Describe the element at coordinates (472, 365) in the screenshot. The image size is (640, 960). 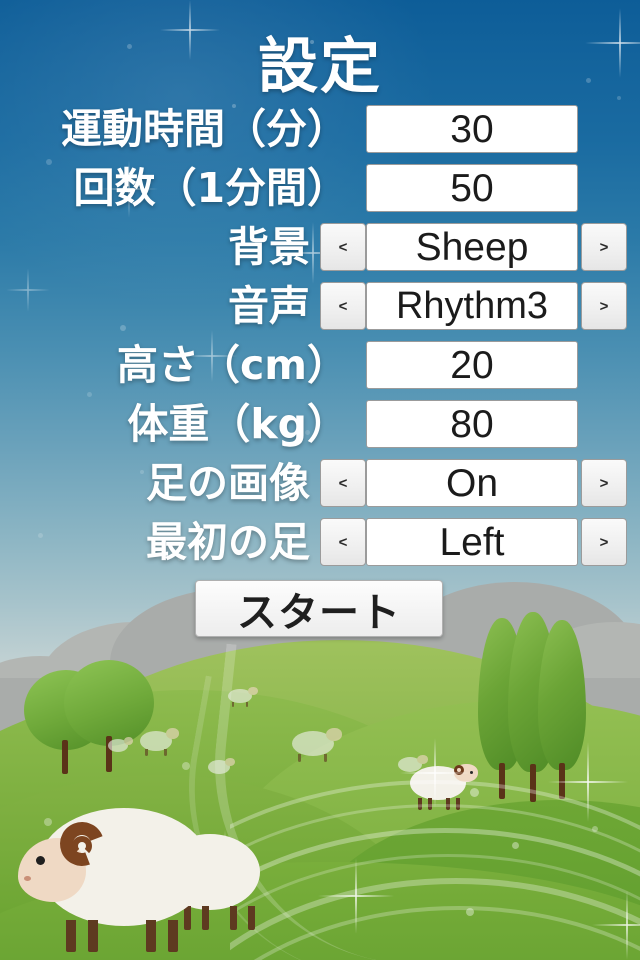
I see `input-height: 20` at that location.